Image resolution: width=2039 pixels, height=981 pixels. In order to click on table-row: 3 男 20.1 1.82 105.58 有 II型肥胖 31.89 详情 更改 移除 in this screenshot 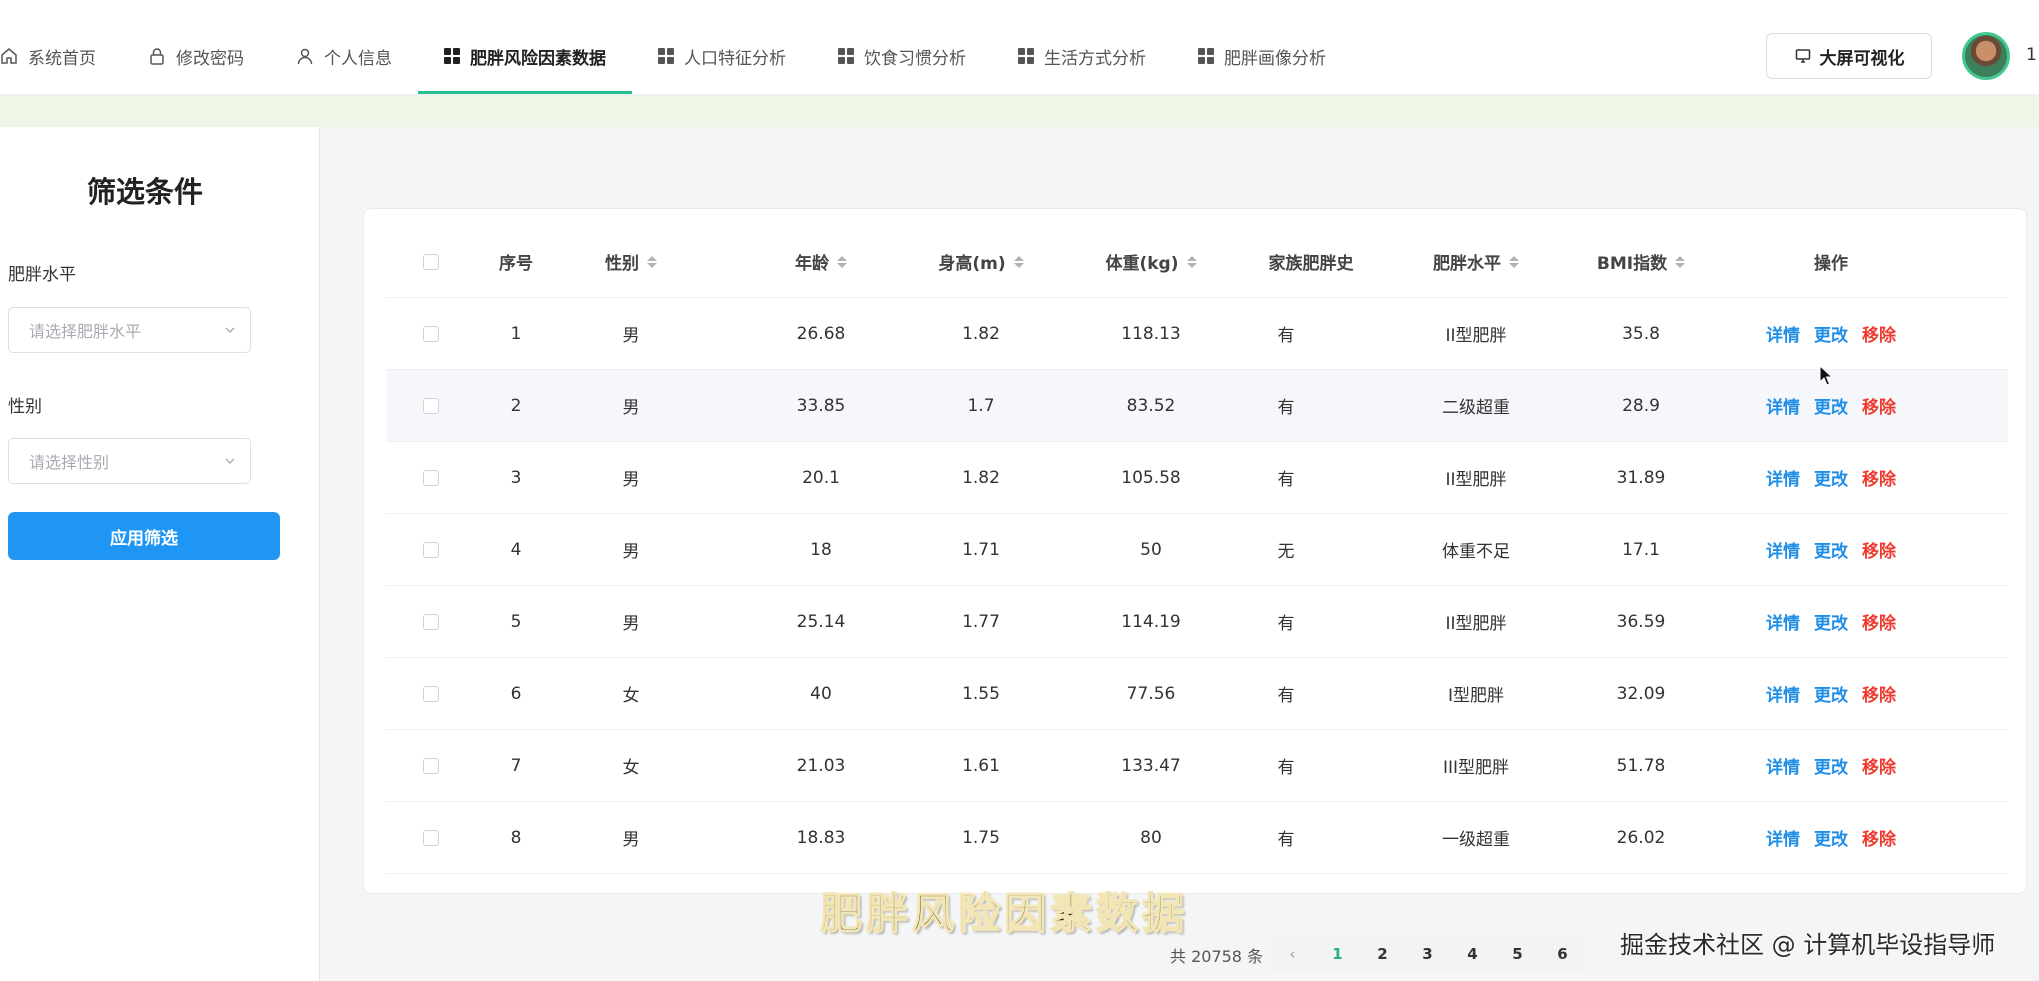, I will do `click(1197, 478)`.